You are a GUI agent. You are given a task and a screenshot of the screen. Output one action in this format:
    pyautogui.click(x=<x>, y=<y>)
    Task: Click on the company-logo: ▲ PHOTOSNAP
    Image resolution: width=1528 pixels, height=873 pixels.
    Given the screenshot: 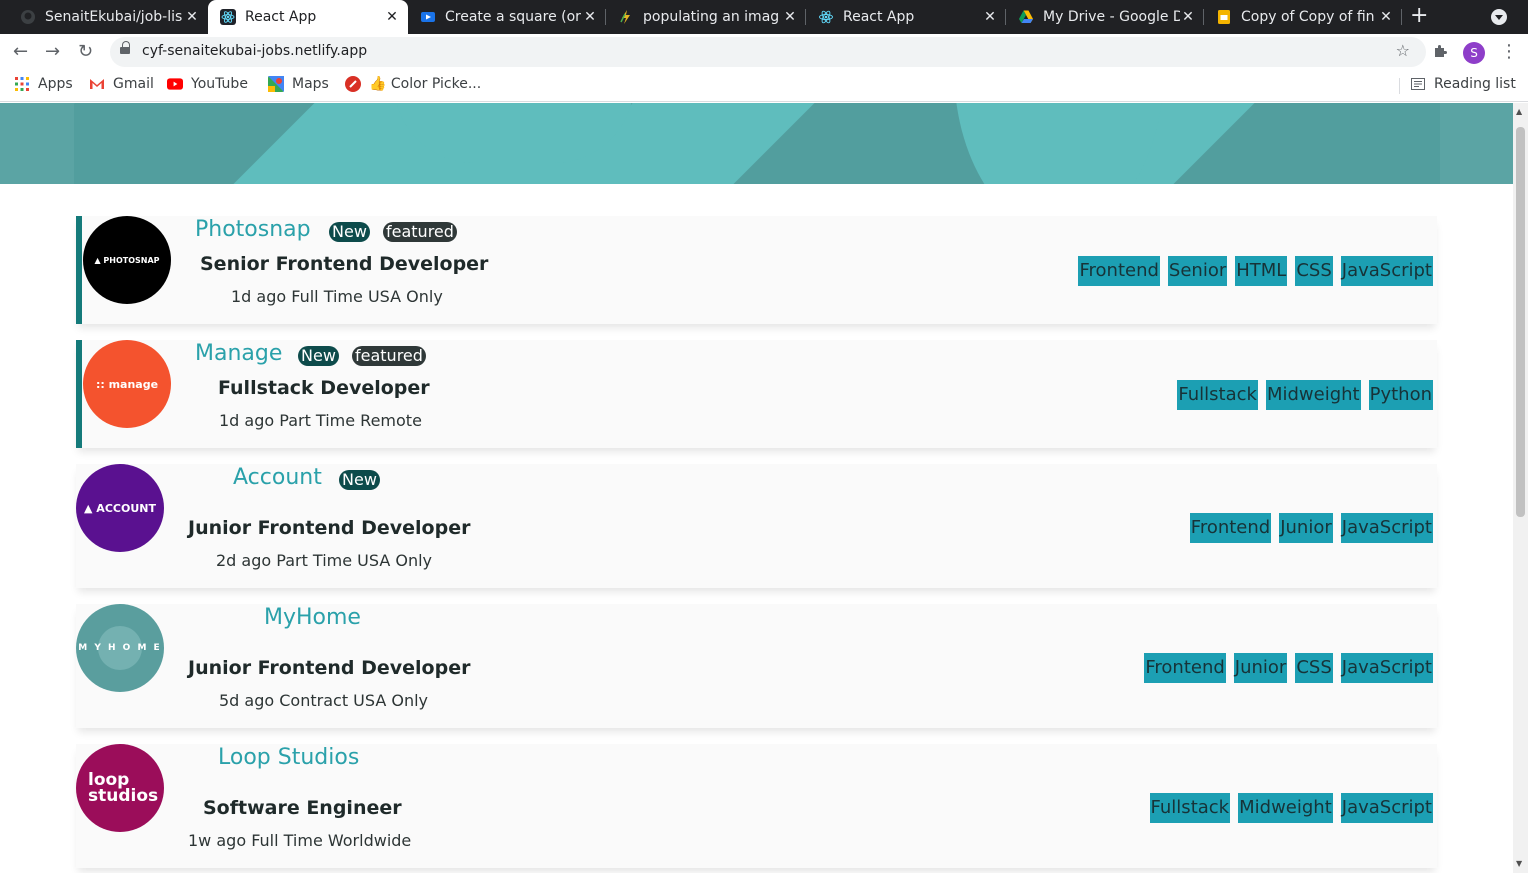 What is the action you would take?
    pyautogui.click(x=127, y=260)
    